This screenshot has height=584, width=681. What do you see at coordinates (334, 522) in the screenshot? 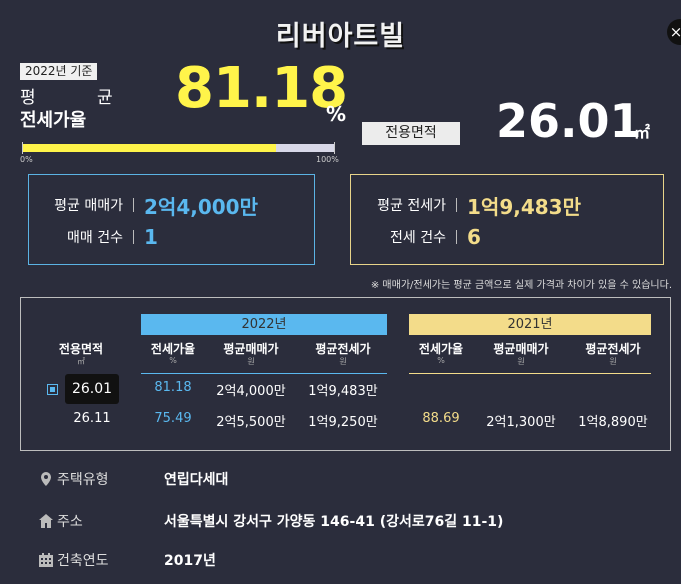
I see `address-value: 서울특별시 강서구 가양동 146-41 (강서로76길 11-1)` at bounding box center [334, 522].